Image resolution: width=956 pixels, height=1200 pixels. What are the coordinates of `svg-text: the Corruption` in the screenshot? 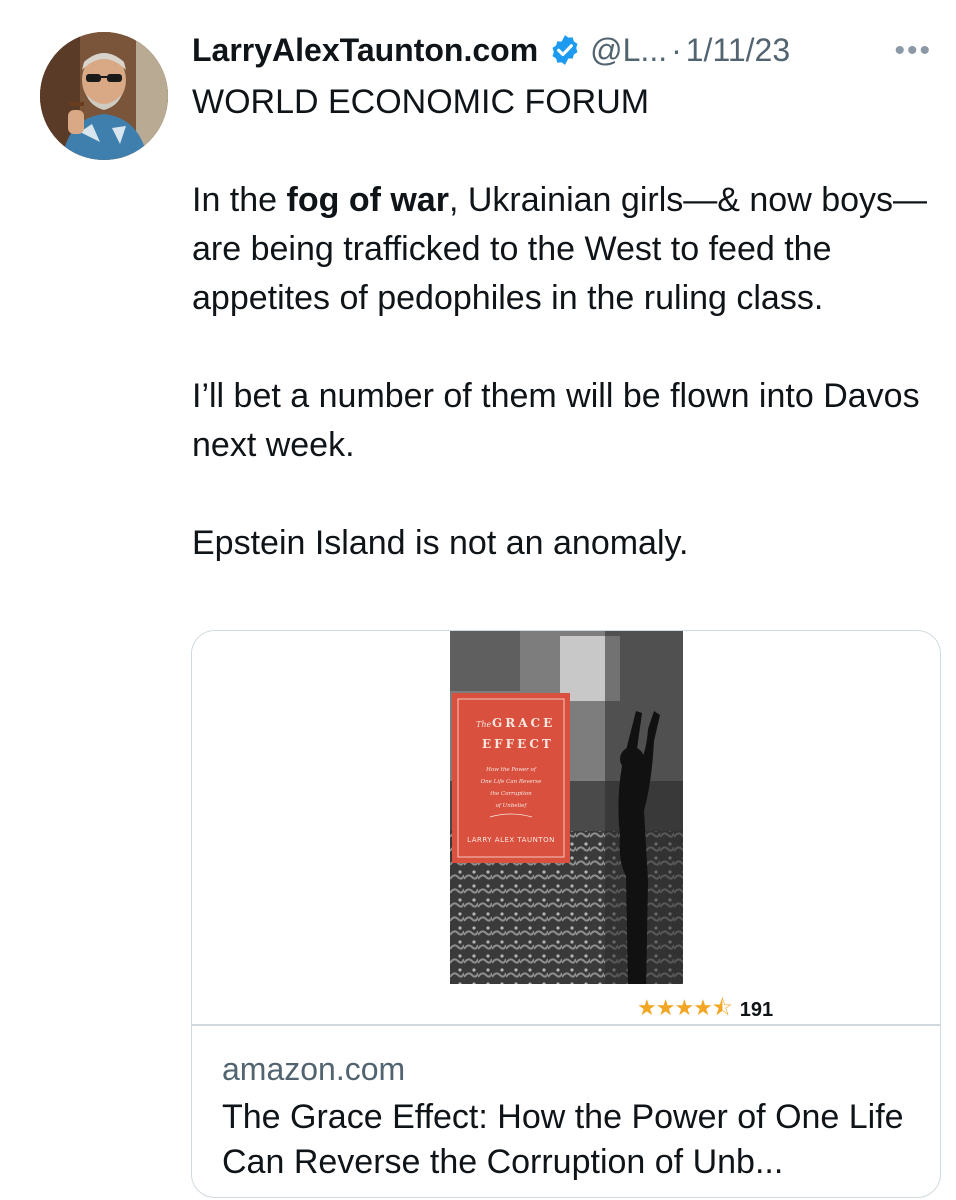 It's located at (511, 794).